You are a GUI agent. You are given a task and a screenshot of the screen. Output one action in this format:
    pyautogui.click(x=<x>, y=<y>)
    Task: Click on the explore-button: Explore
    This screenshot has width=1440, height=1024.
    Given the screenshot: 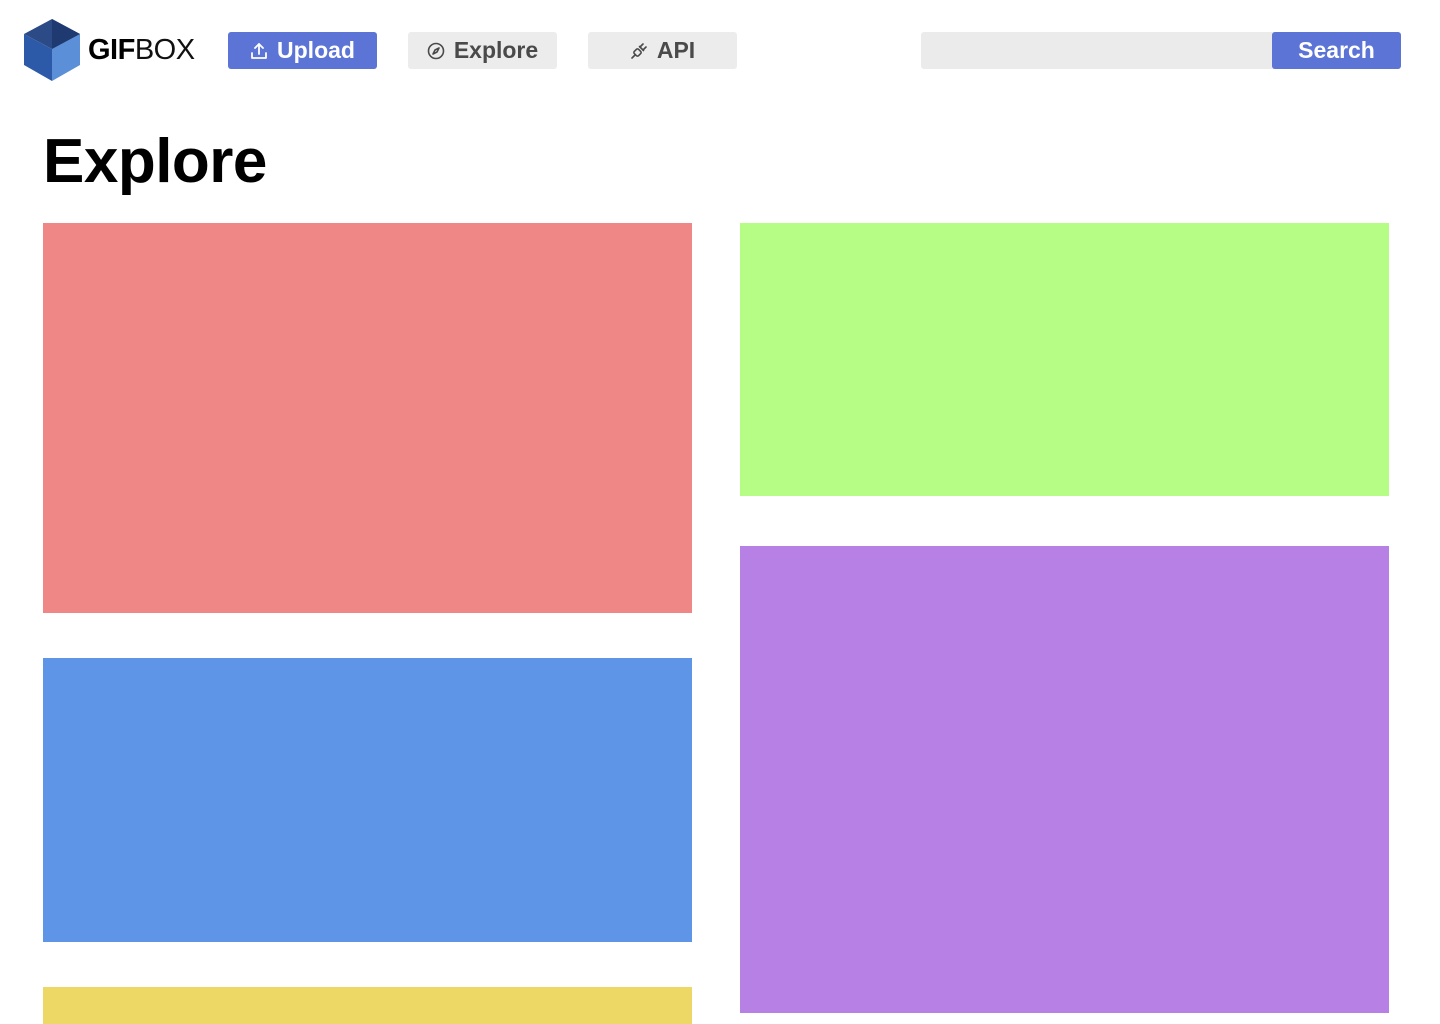 What is the action you would take?
    pyautogui.click(x=482, y=50)
    